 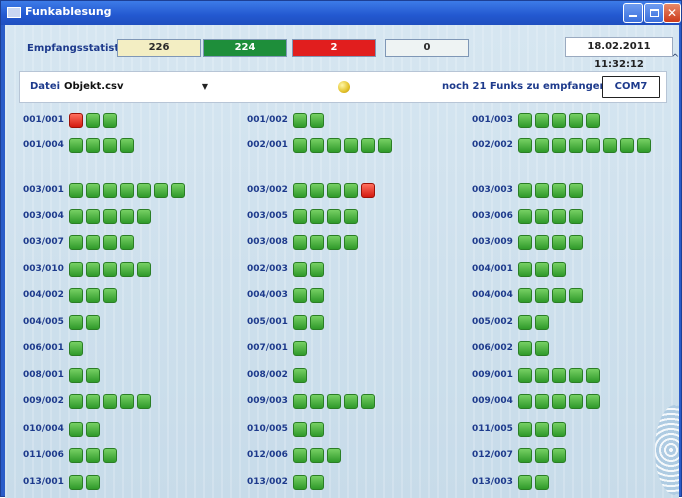 I want to click on minimize-button, so click(x=633, y=13).